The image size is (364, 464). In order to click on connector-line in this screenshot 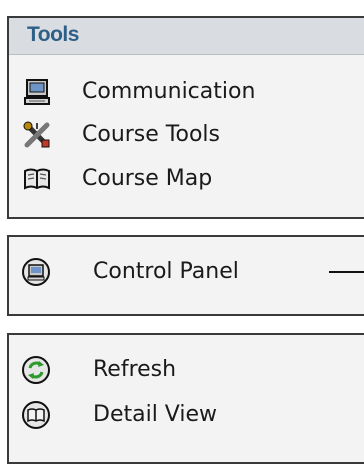, I will do `click(346, 272)`.